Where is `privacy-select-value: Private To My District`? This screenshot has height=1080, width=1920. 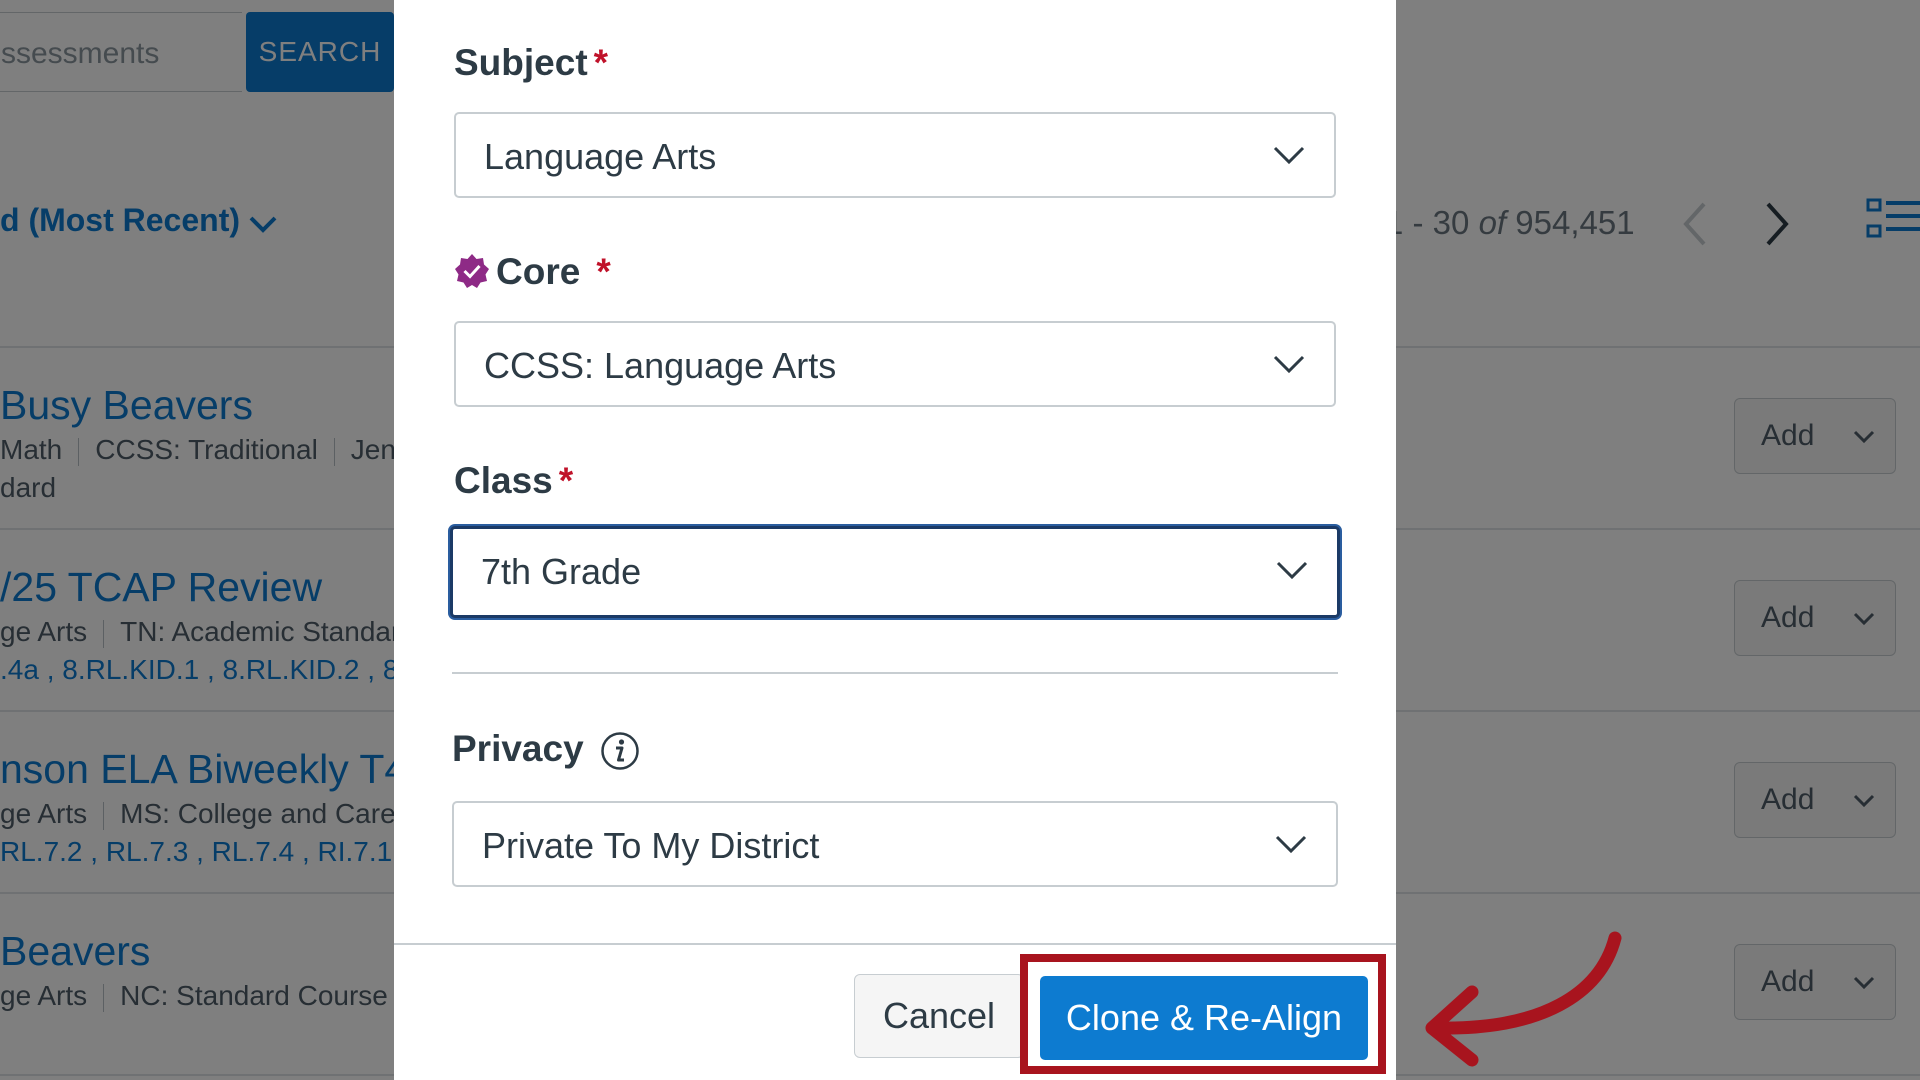
privacy-select-value: Private To My District is located at coordinates (651, 845).